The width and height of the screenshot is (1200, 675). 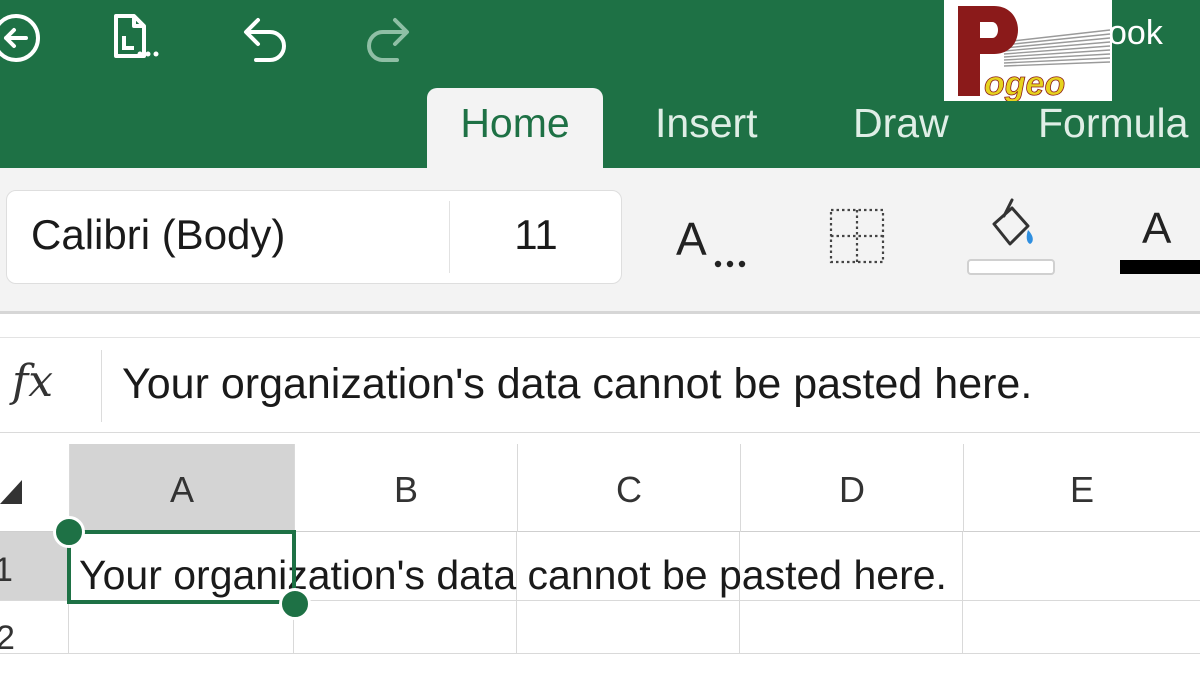 I want to click on selection-handle-bottom-right, so click(x=295, y=604).